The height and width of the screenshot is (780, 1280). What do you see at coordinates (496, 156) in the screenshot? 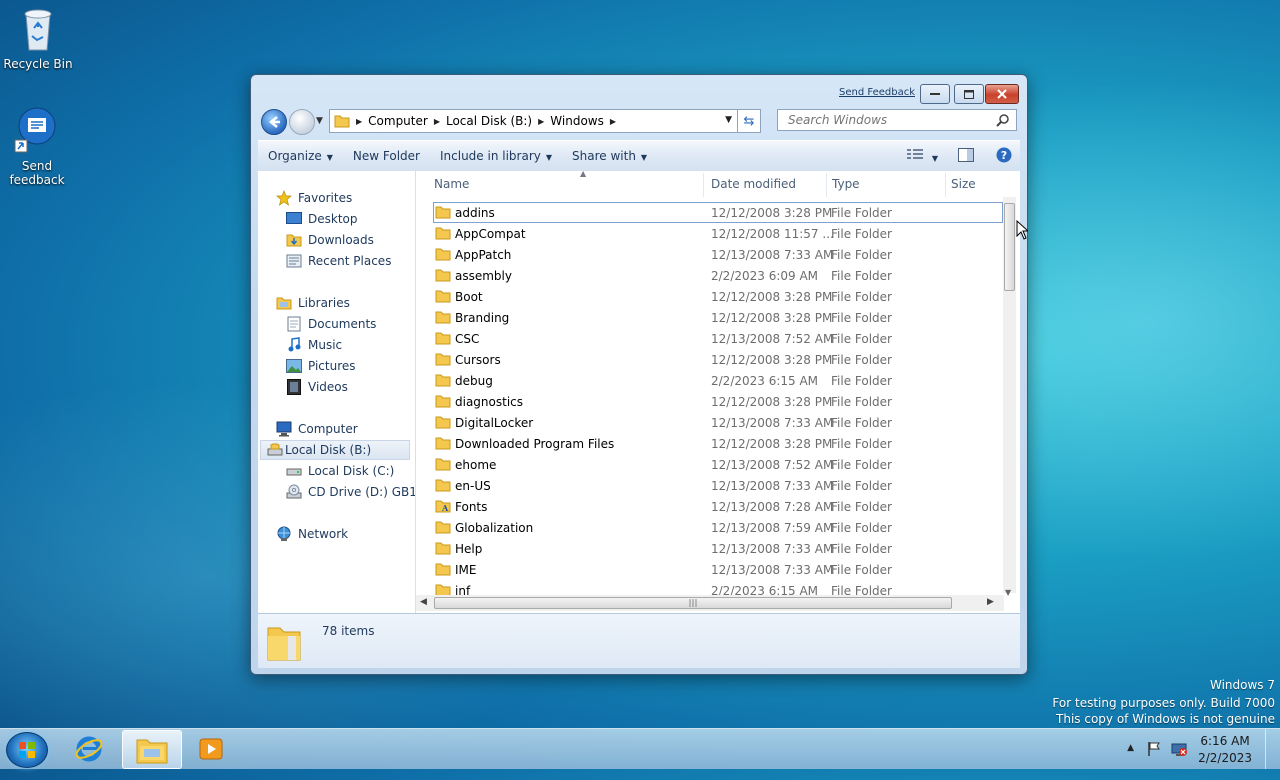
I see `include-in-library-menu: Include in library ▼` at bounding box center [496, 156].